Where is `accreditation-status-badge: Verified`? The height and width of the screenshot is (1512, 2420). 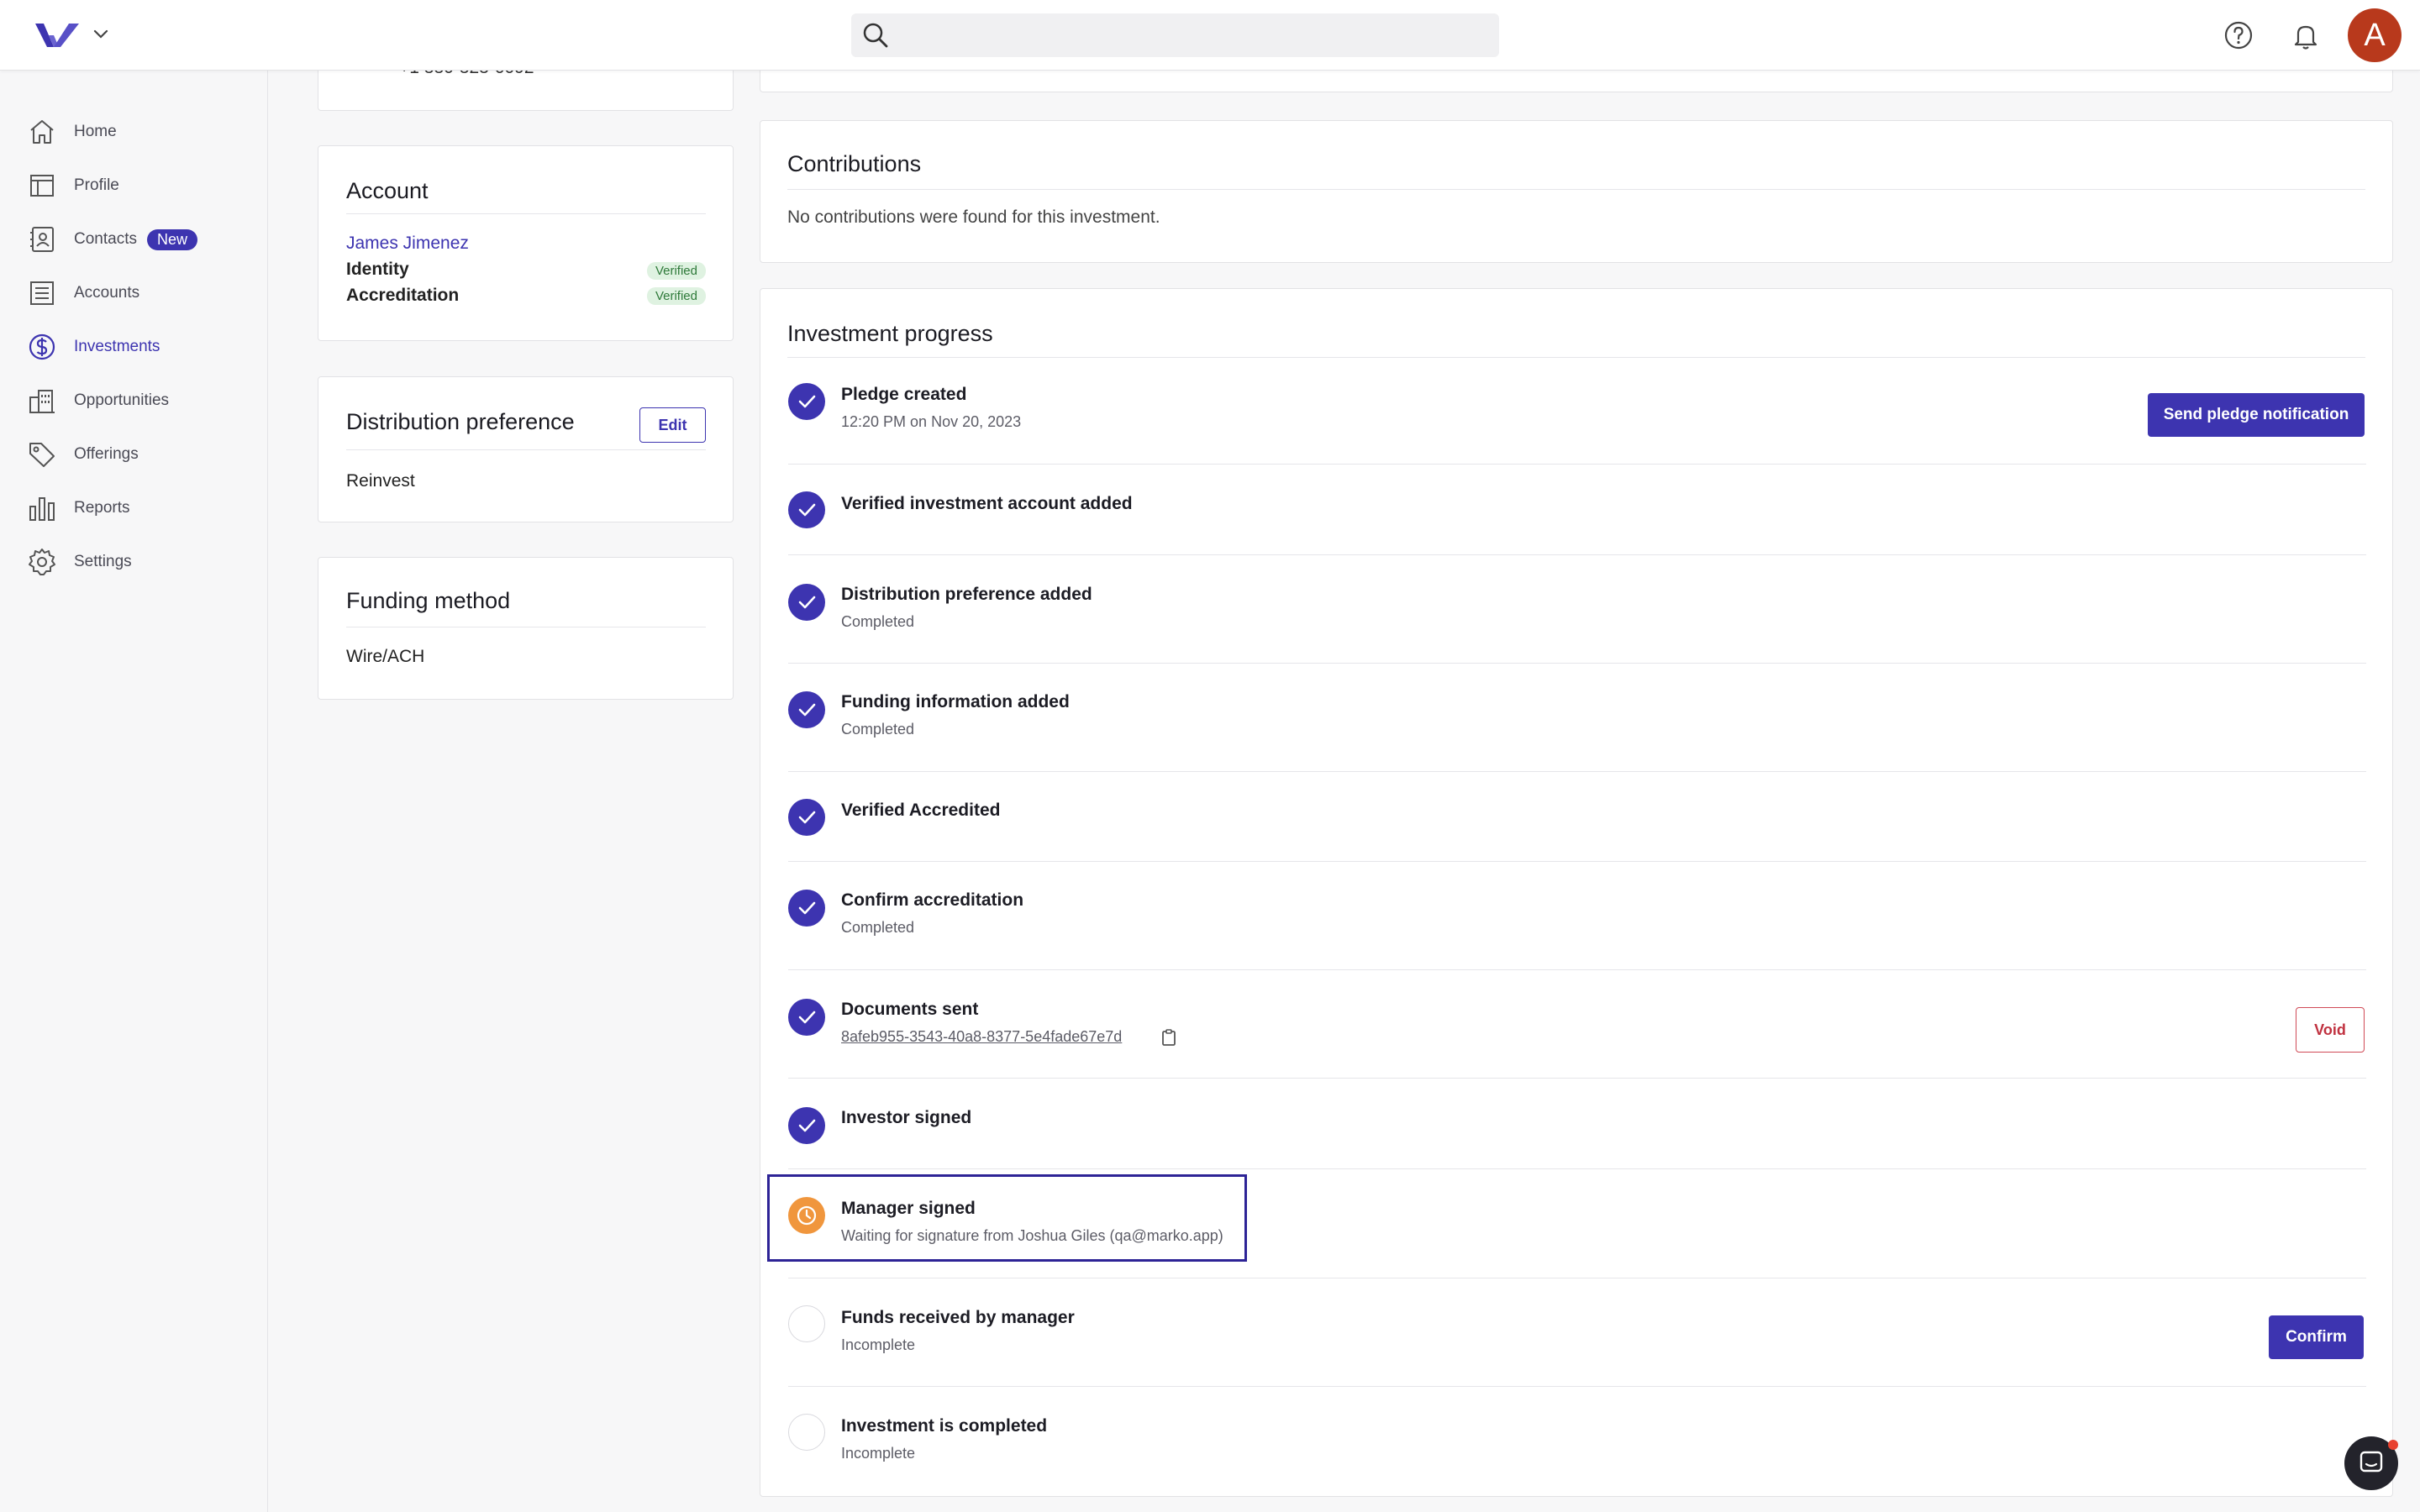
accreditation-status-badge: Verified is located at coordinates (676, 296).